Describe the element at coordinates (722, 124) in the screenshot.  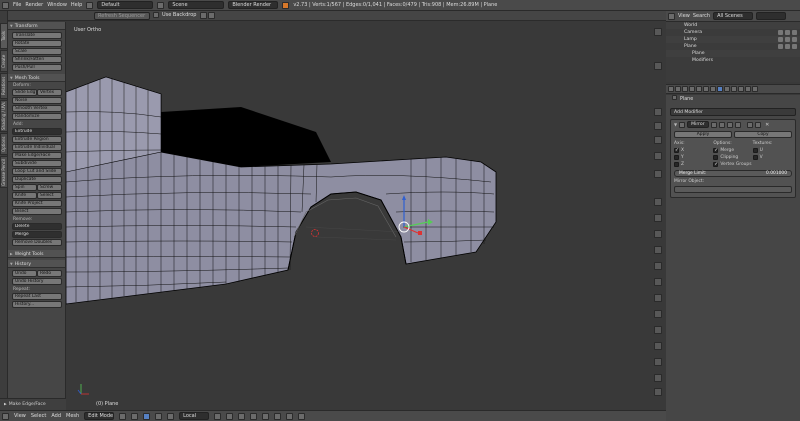
I see `modifier-display-icon` at that location.